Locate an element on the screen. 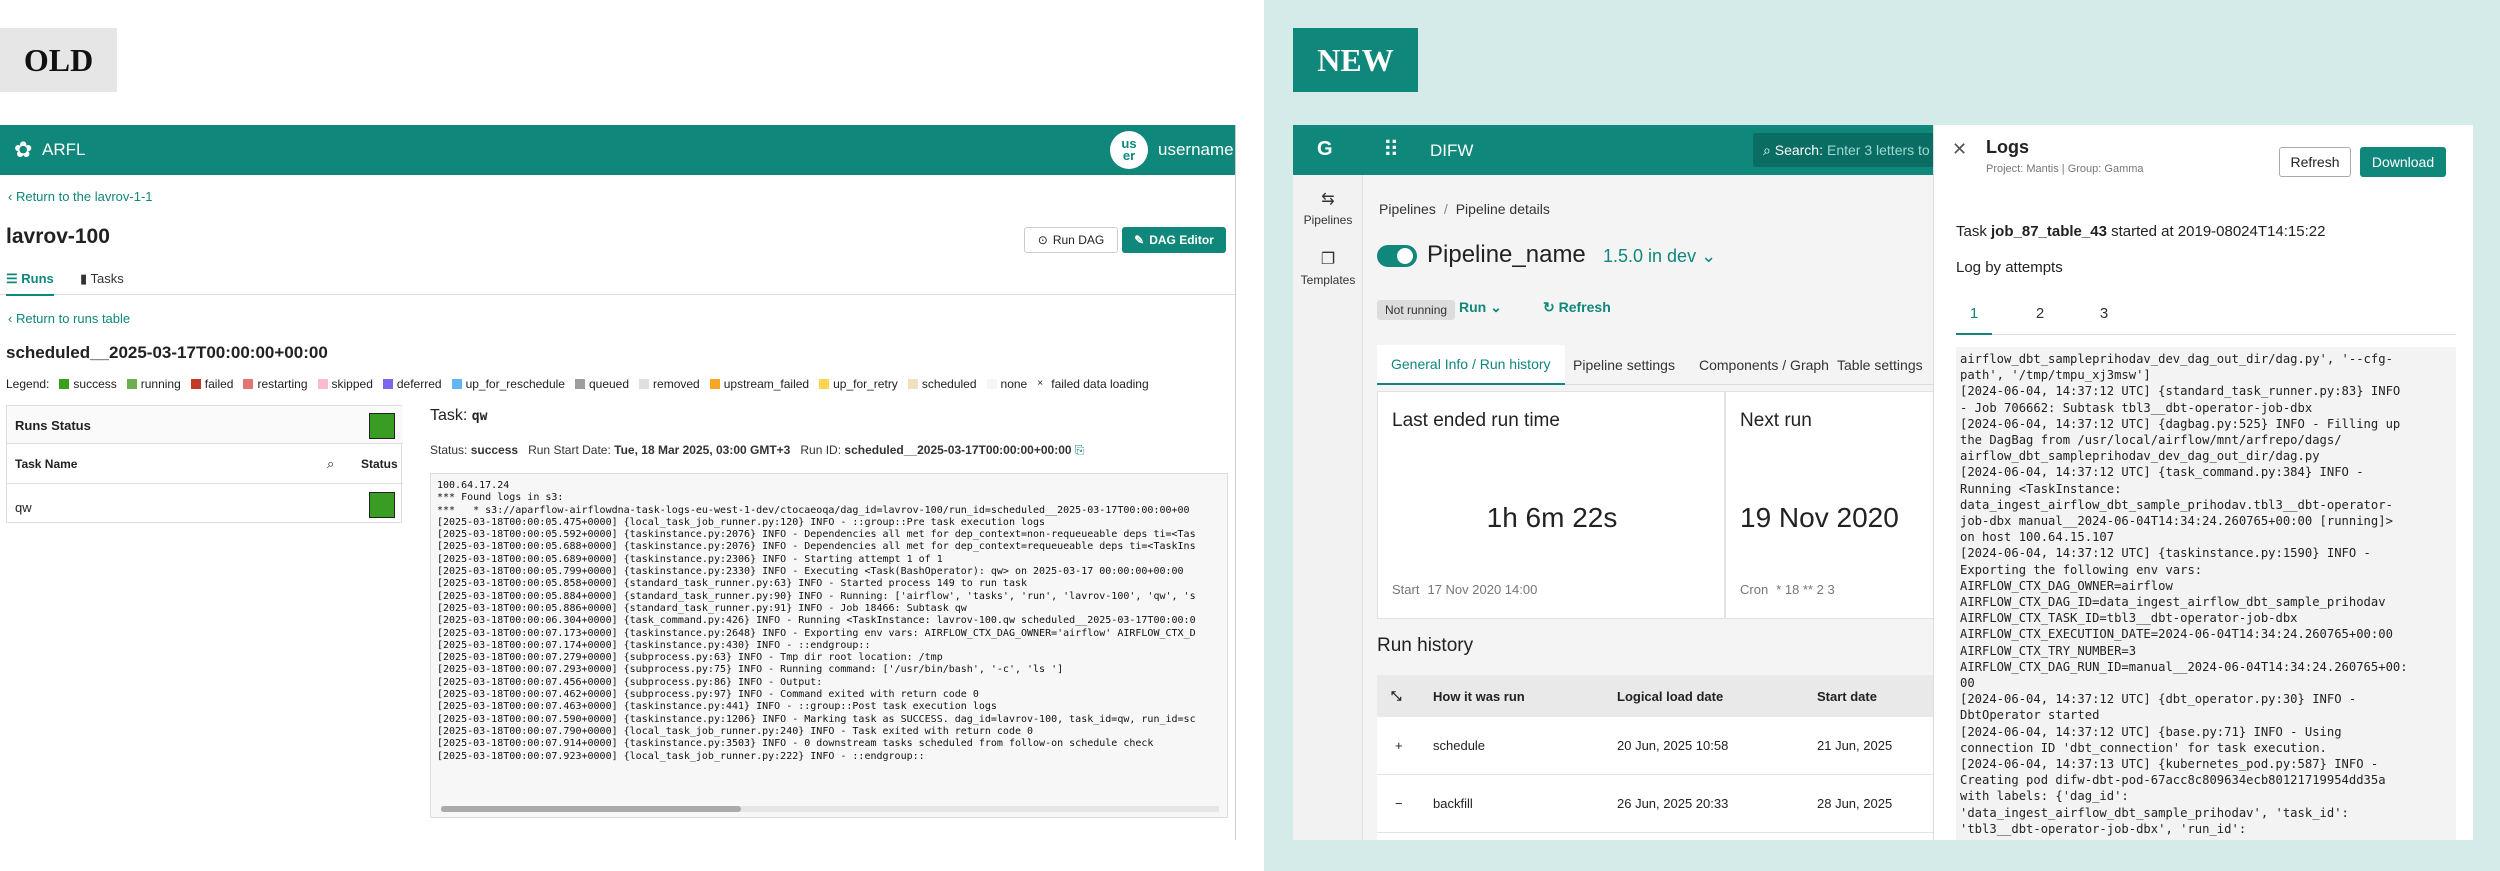 This screenshot has width=2500, height=871. logs-refresh-button: Refresh is located at coordinates (2315, 162).